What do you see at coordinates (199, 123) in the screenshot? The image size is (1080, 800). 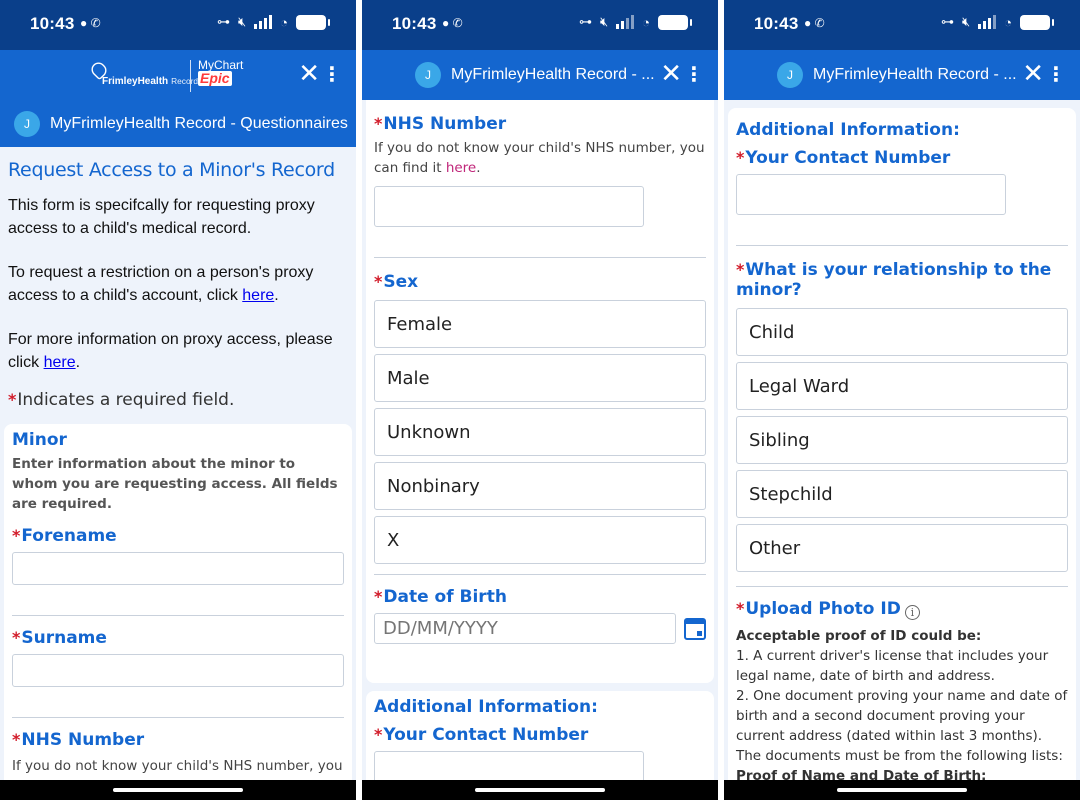 I see `header-title: MyFrimleyHealth Record - Questionnaires` at bounding box center [199, 123].